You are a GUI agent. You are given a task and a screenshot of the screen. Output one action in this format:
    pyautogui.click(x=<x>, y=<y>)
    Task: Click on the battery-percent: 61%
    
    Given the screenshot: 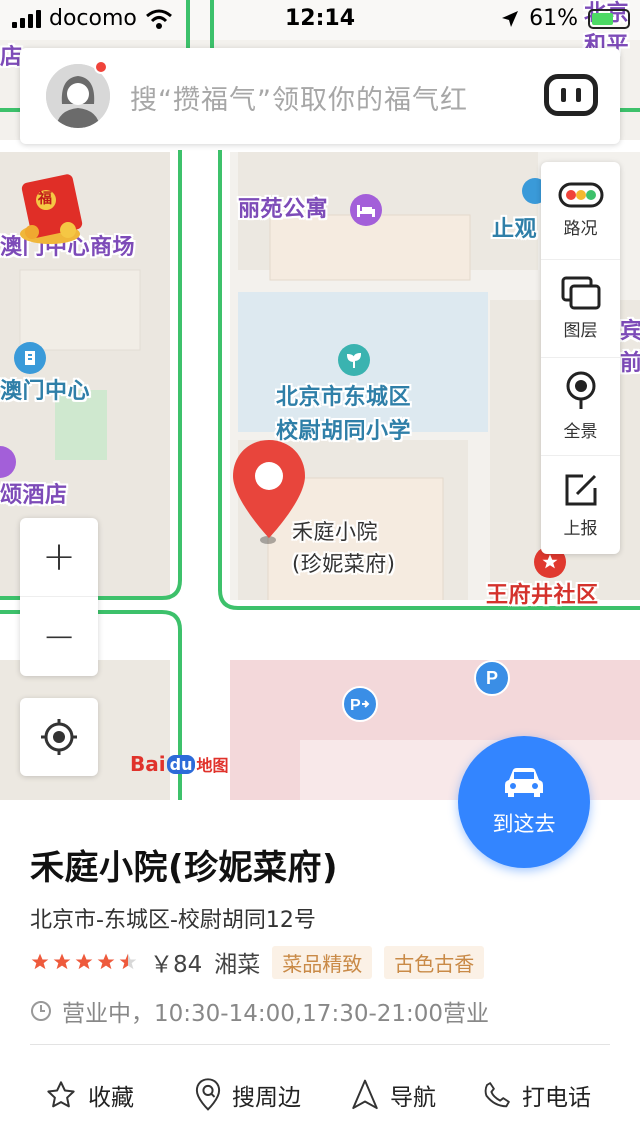 What is the action you would take?
    pyautogui.click(x=553, y=18)
    